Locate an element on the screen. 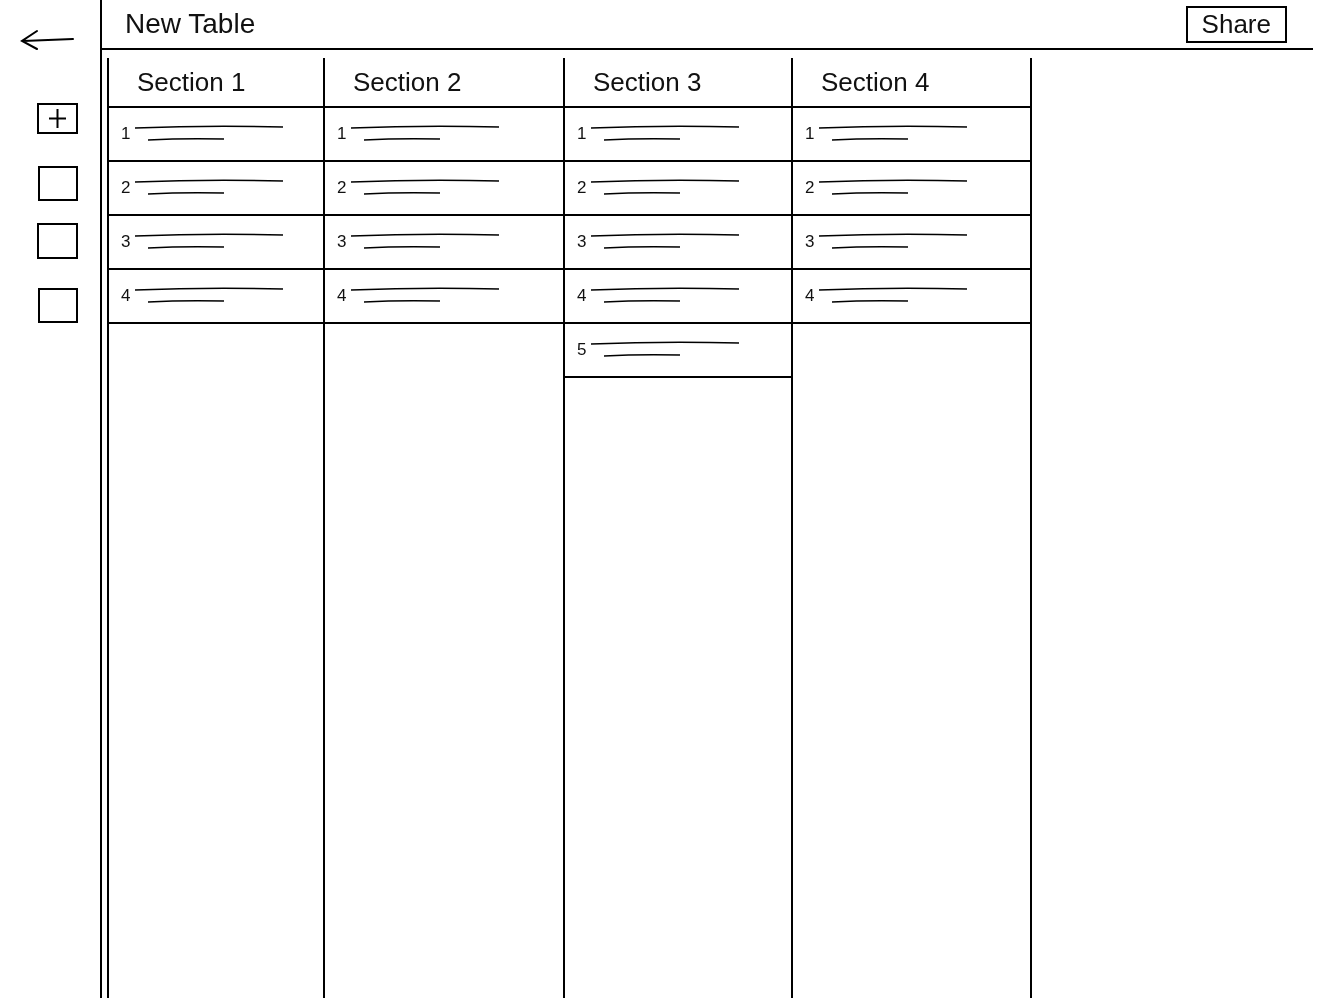  column-header: Section 3 is located at coordinates (647, 82).